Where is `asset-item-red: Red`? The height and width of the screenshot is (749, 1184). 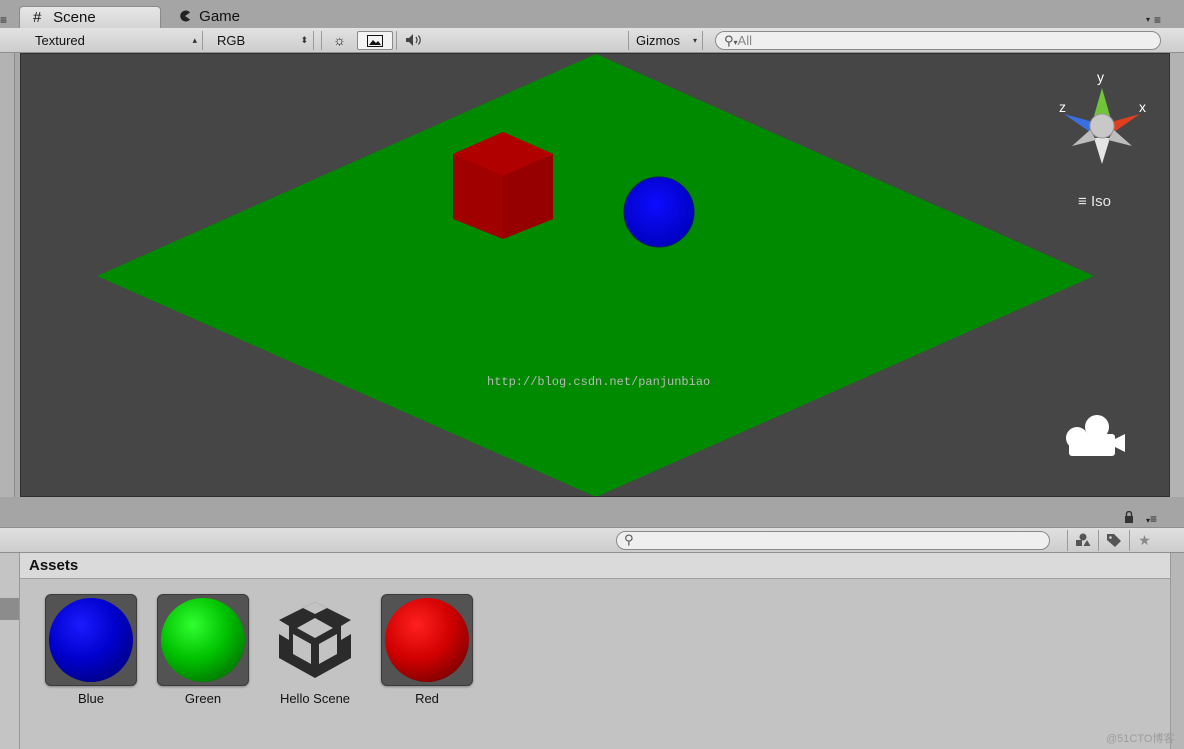 asset-item-red: Red is located at coordinates (427, 654).